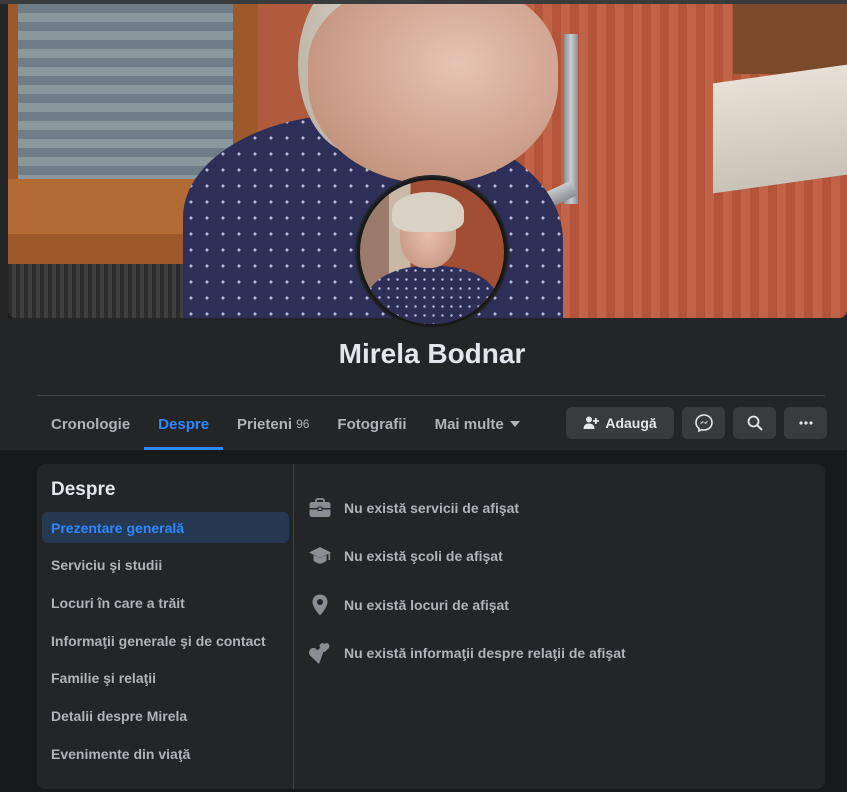 This screenshot has width=847, height=792. What do you see at coordinates (571, 119) in the screenshot?
I see `cover-pipe` at bounding box center [571, 119].